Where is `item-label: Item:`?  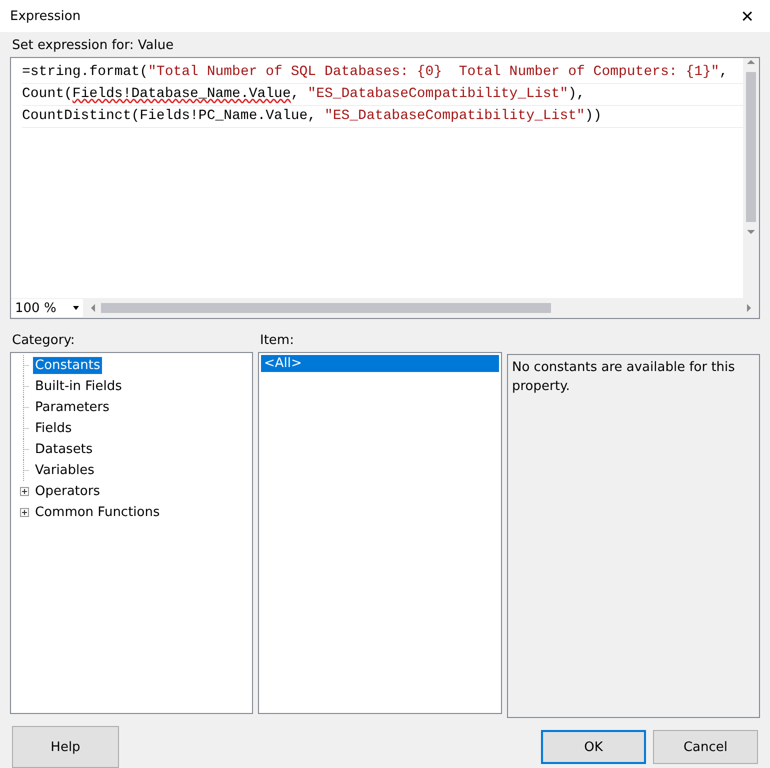 item-label: Item: is located at coordinates (277, 340).